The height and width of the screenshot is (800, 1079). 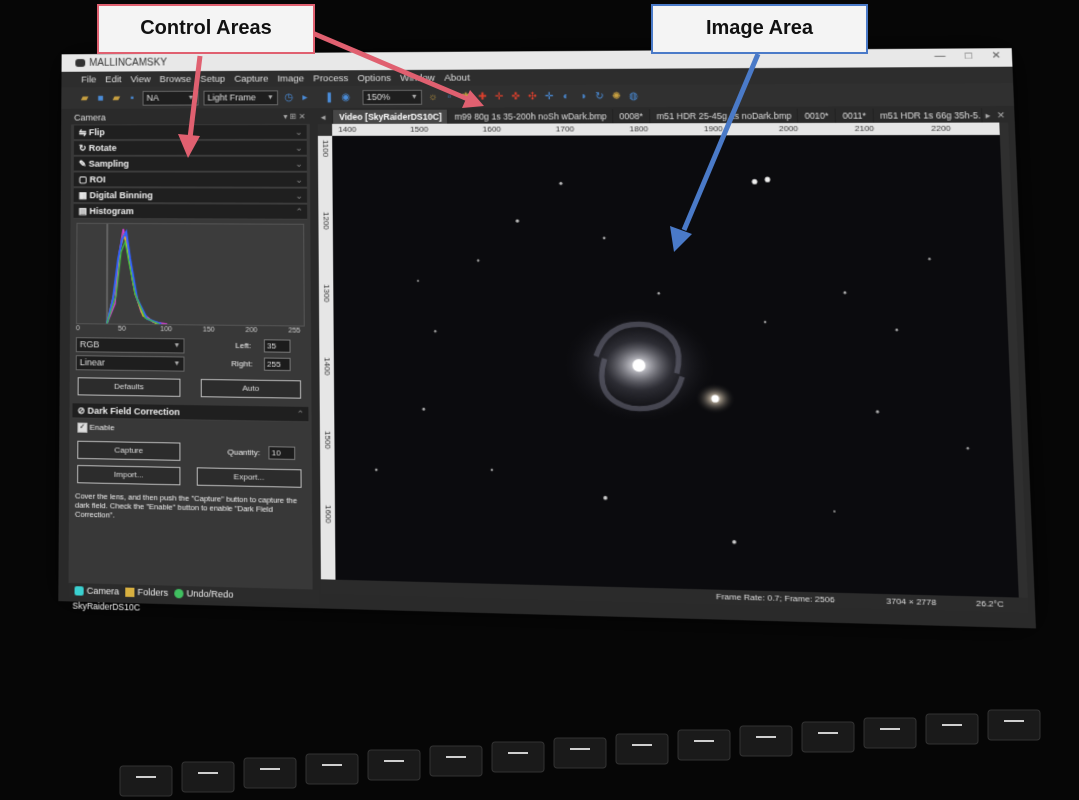 I want to click on tab-scroll-right-icon: ▸, so click(x=988, y=115).